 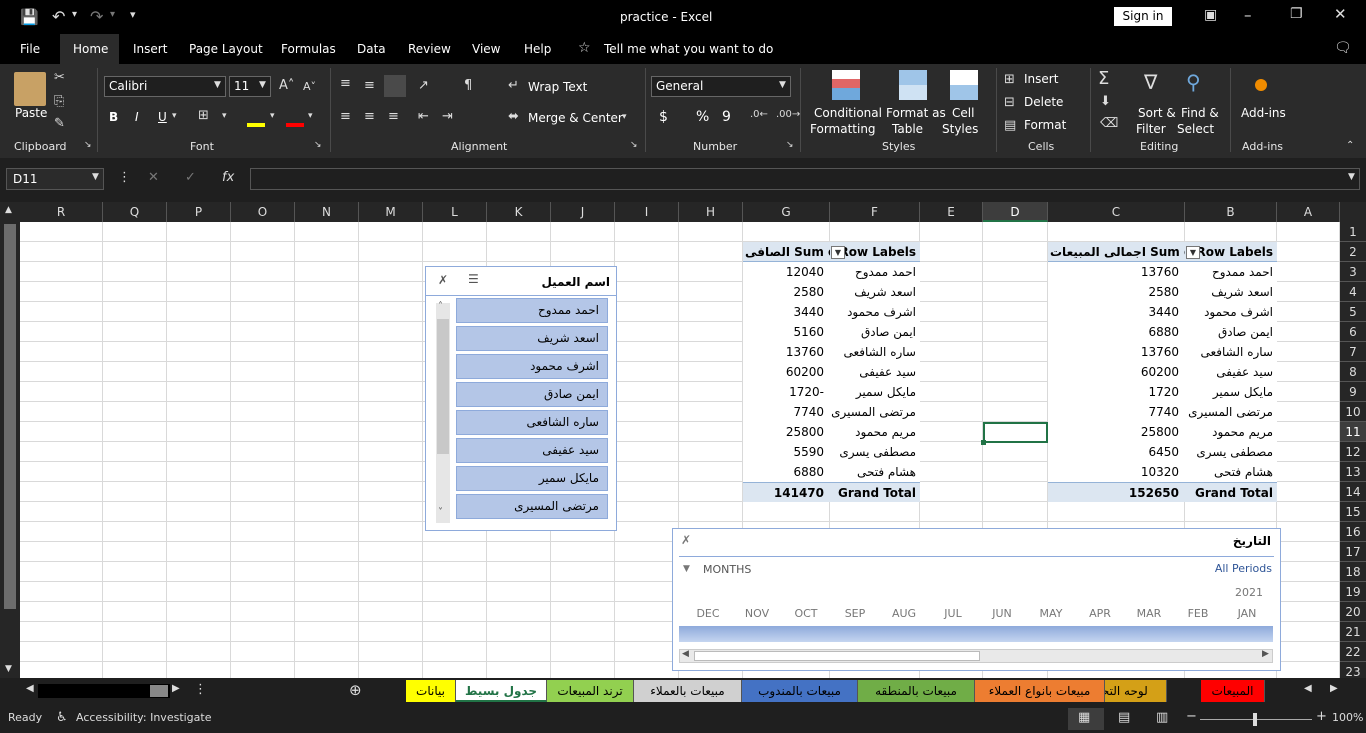 I want to click on column-header-f: F, so click(x=875, y=212).